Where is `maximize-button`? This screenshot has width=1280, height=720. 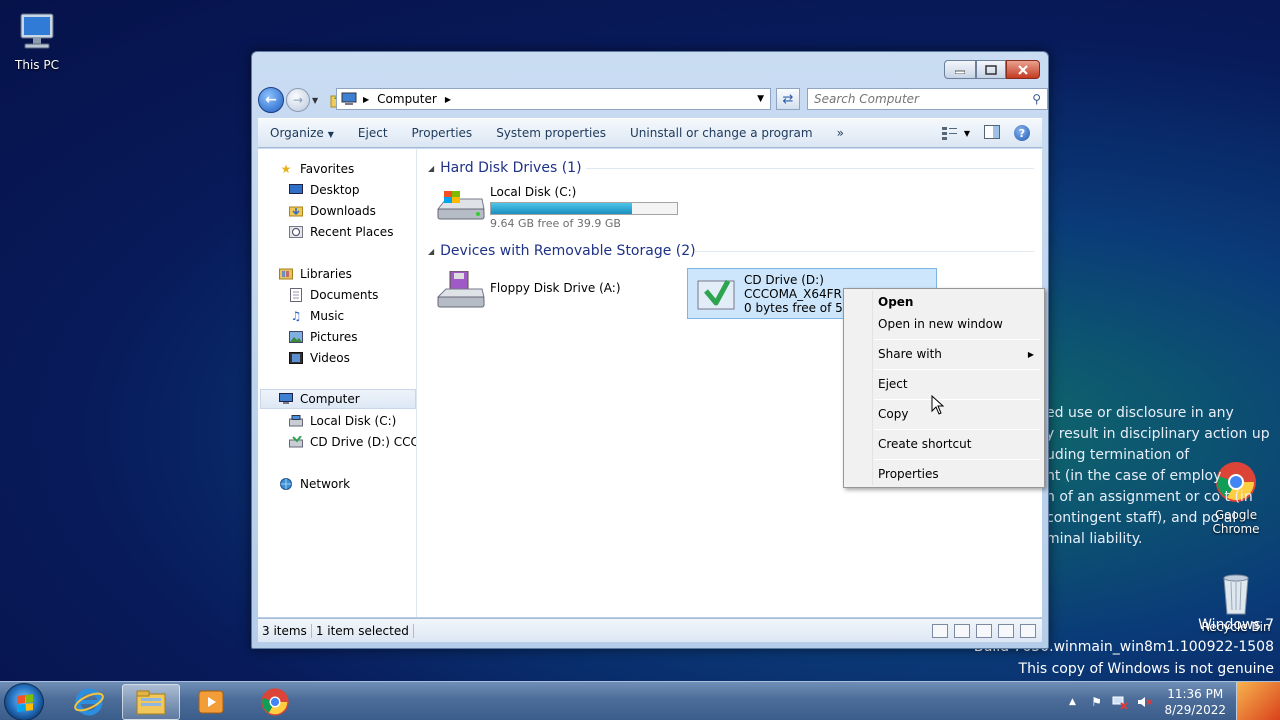
maximize-button is located at coordinates (991, 69).